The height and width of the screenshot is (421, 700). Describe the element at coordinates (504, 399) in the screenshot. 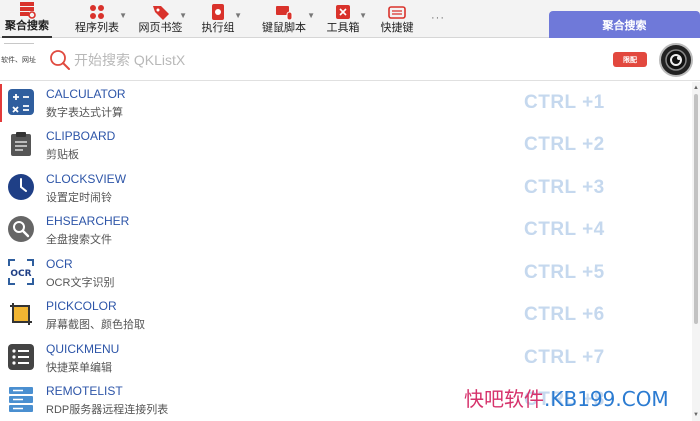

I see `watermark-cn: 快吧软件` at that location.